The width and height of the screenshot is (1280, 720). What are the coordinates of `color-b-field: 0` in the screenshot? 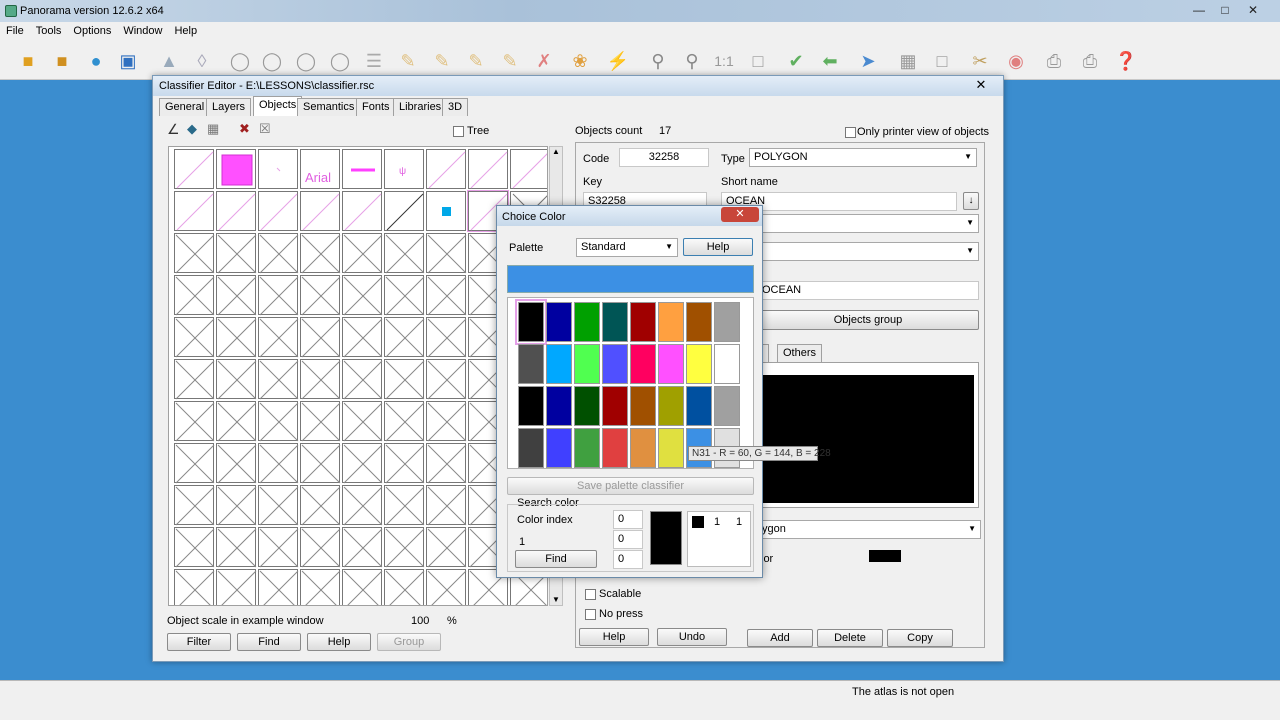 It's located at (628, 559).